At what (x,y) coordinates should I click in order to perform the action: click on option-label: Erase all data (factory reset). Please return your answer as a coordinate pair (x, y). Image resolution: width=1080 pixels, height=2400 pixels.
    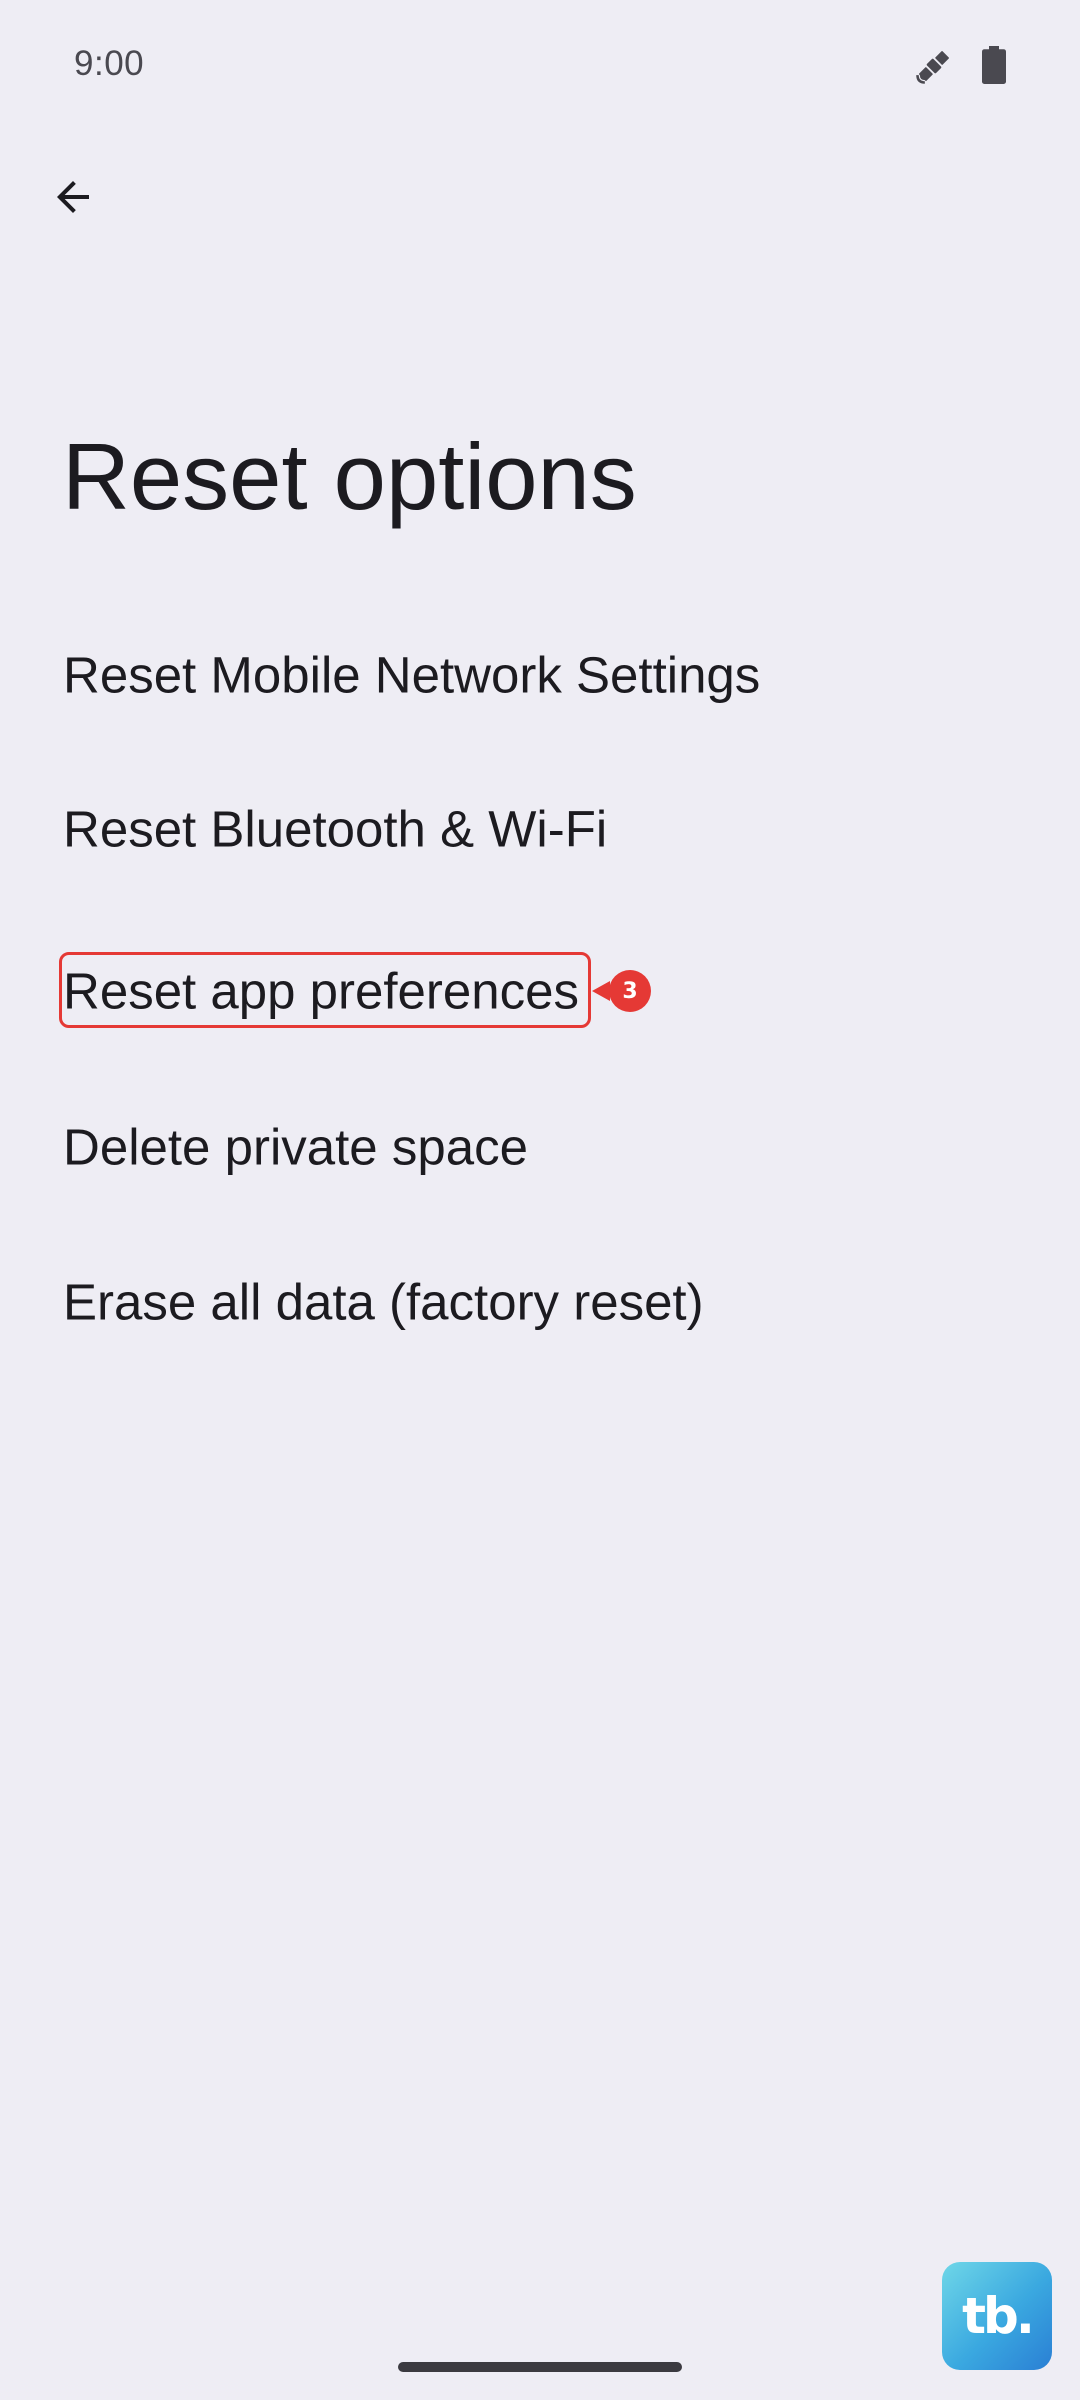
    Looking at the image, I should click on (383, 1302).